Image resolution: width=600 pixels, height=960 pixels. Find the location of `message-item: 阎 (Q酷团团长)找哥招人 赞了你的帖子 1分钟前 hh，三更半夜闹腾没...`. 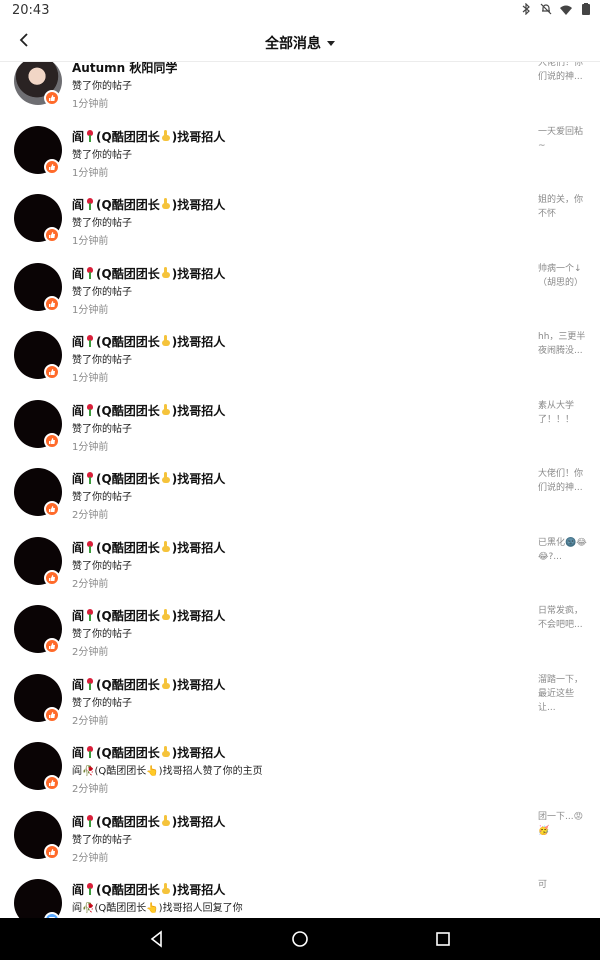

message-item: 阎 (Q酷团团长)找哥招人 赞了你的帖子 1分钟前 hh，三更半夜闹腾没... is located at coordinates (300, 348).